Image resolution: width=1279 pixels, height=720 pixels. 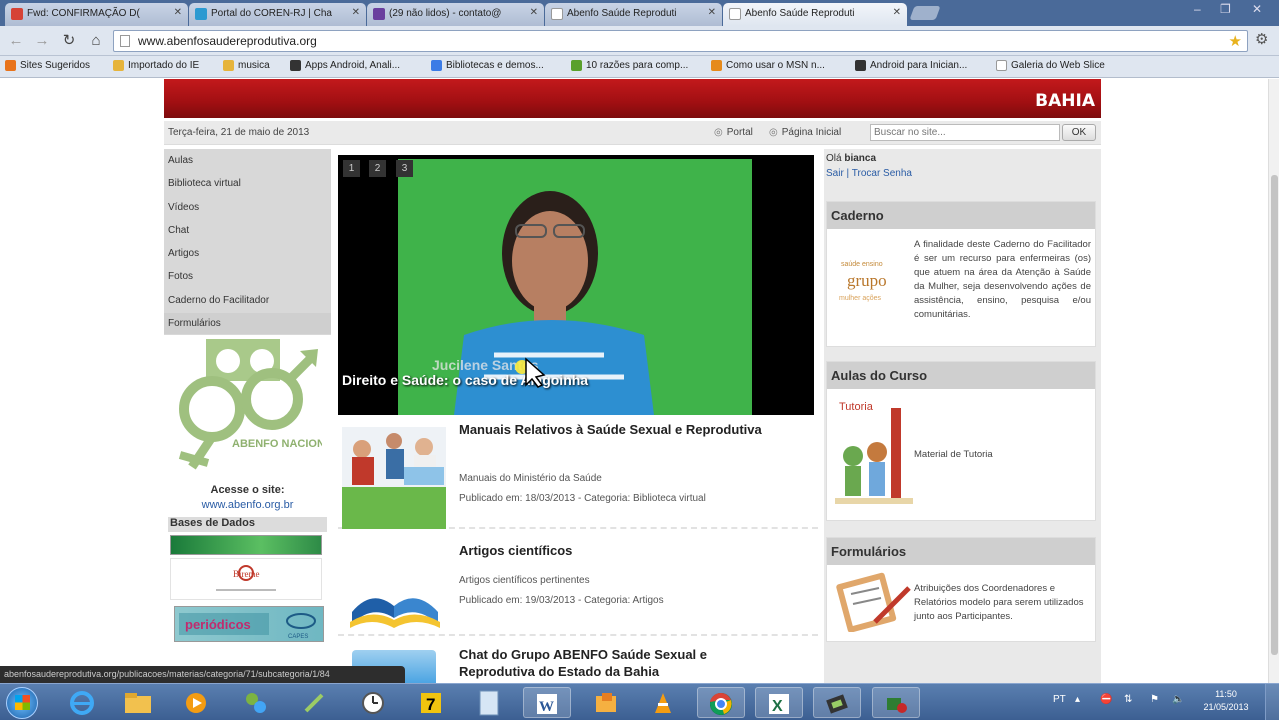 What do you see at coordinates (1261, 39) in the screenshot?
I see `wrench-menu-icon: ⚙` at bounding box center [1261, 39].